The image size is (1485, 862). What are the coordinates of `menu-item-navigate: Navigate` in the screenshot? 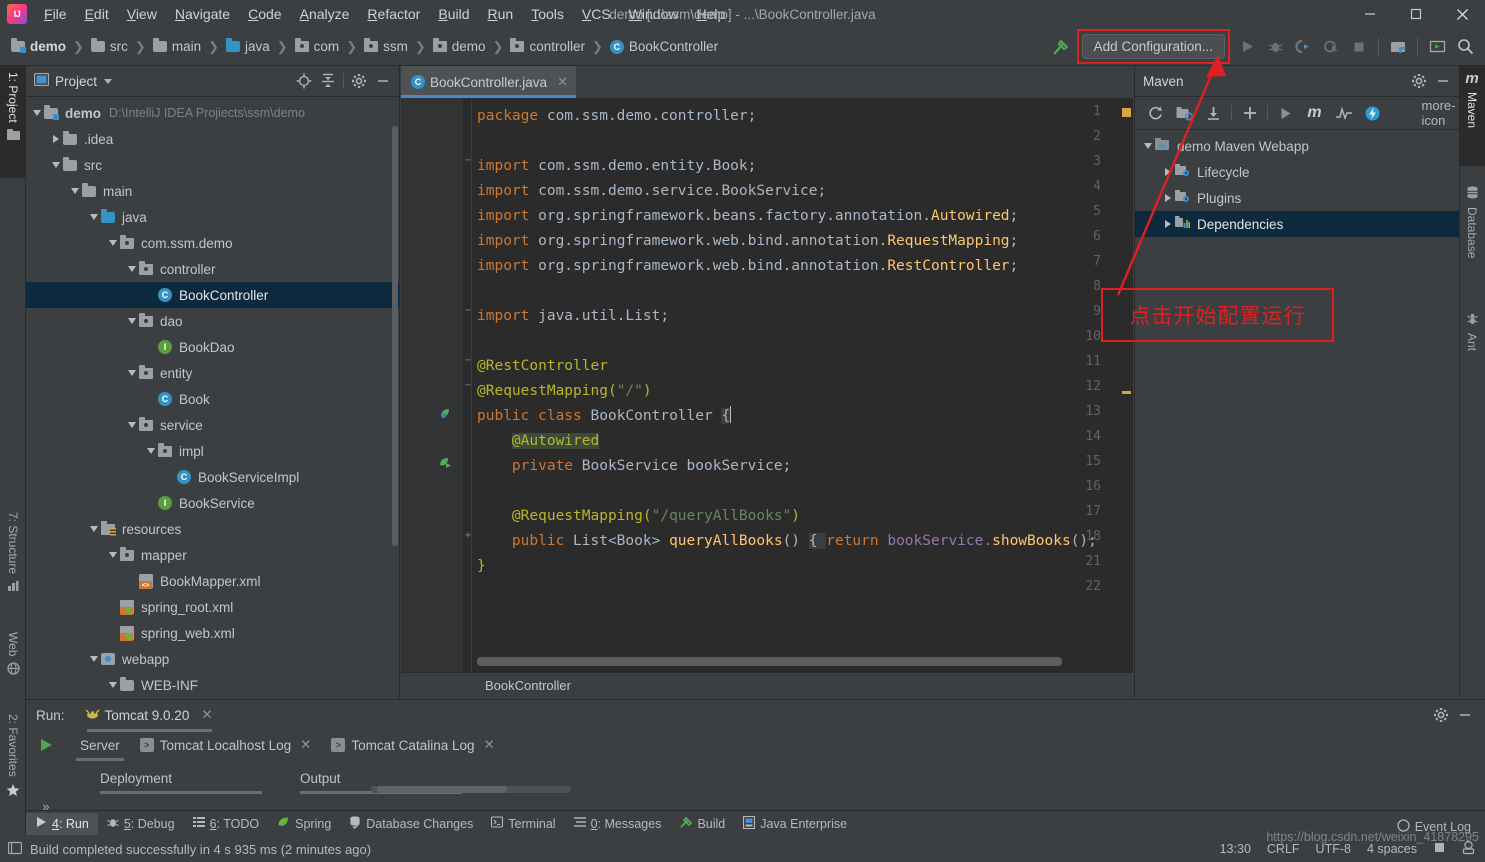 It's located at (202, 14).